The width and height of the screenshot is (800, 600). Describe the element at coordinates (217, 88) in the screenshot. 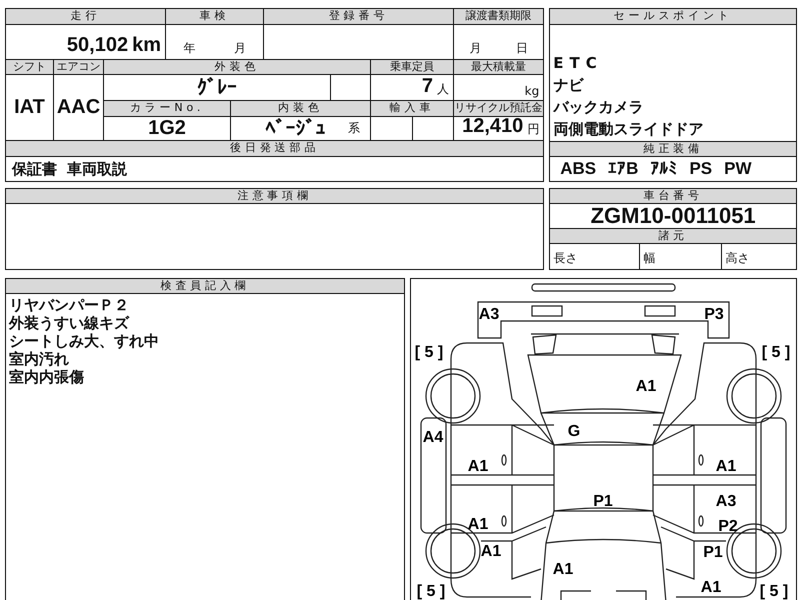

I see `exterior-color-value: ｸﾞﾚｰ` at that location.